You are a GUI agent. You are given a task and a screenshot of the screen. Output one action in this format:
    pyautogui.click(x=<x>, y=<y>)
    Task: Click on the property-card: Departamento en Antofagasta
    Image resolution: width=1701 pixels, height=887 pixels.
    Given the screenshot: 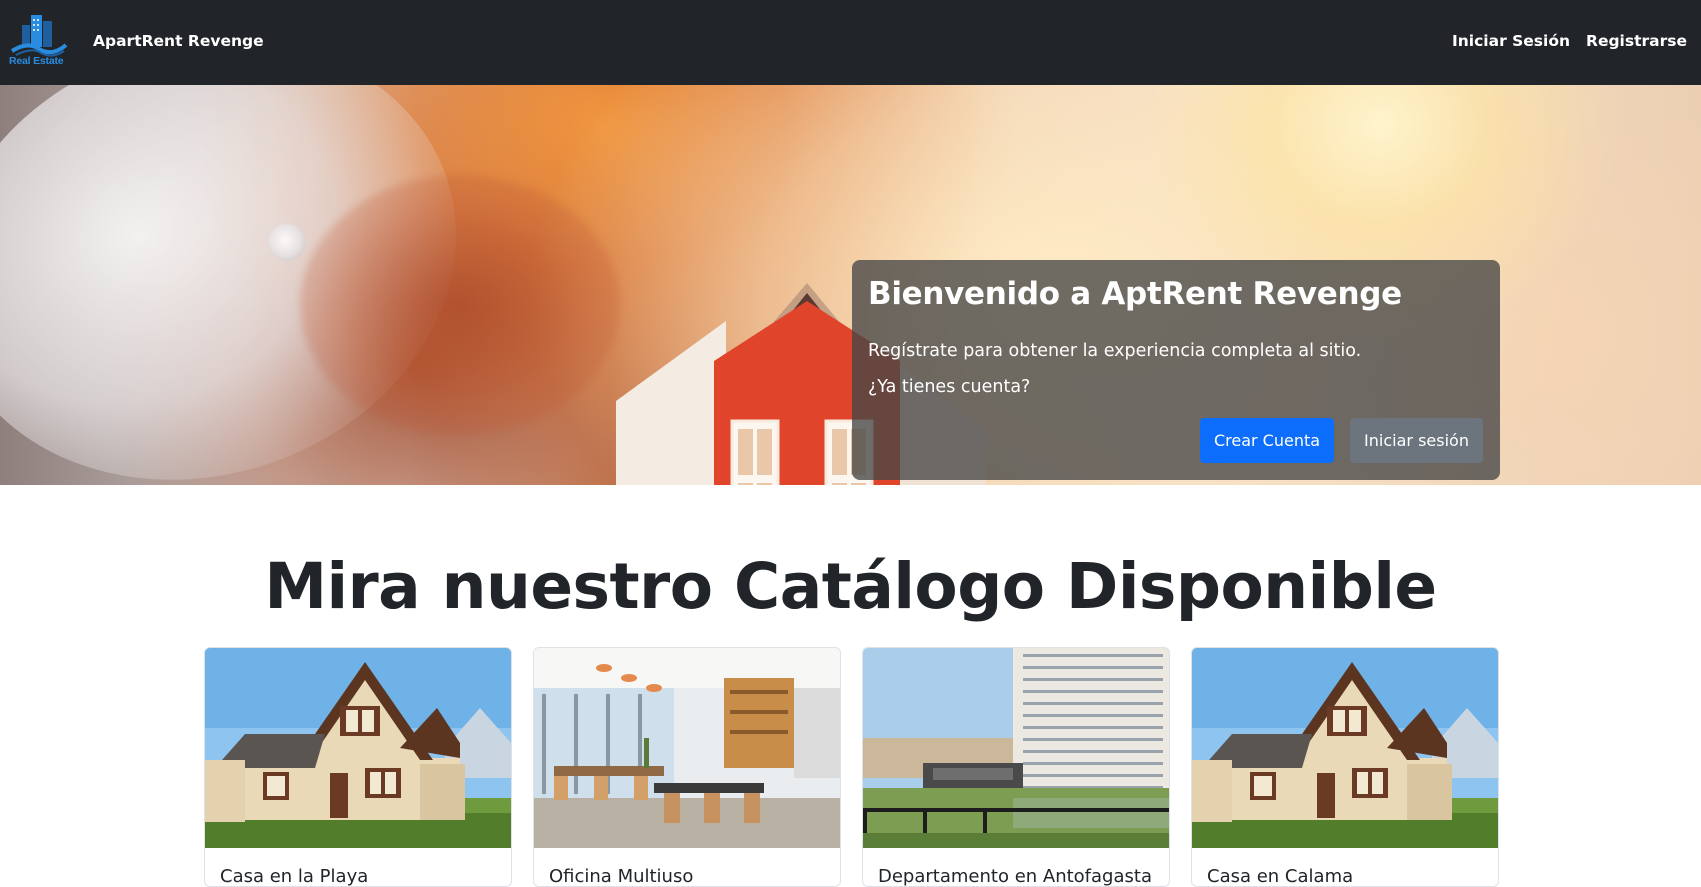 What is the action you would take?
    pyautogui.click(x=1016, y=767)
    